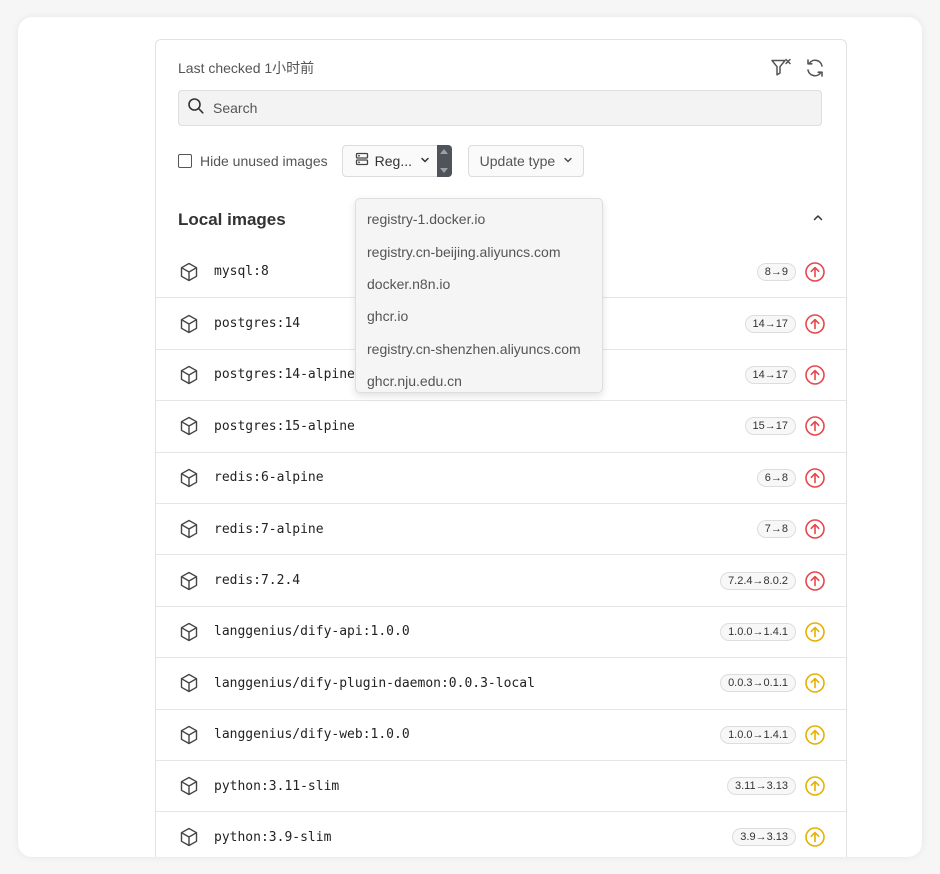 The height and width of the screenshot is (874, 940). Describe the element at coordinates (758, 683) in the screenshot. I see `version-badge: 0.0.3→0.1.1` at that location.